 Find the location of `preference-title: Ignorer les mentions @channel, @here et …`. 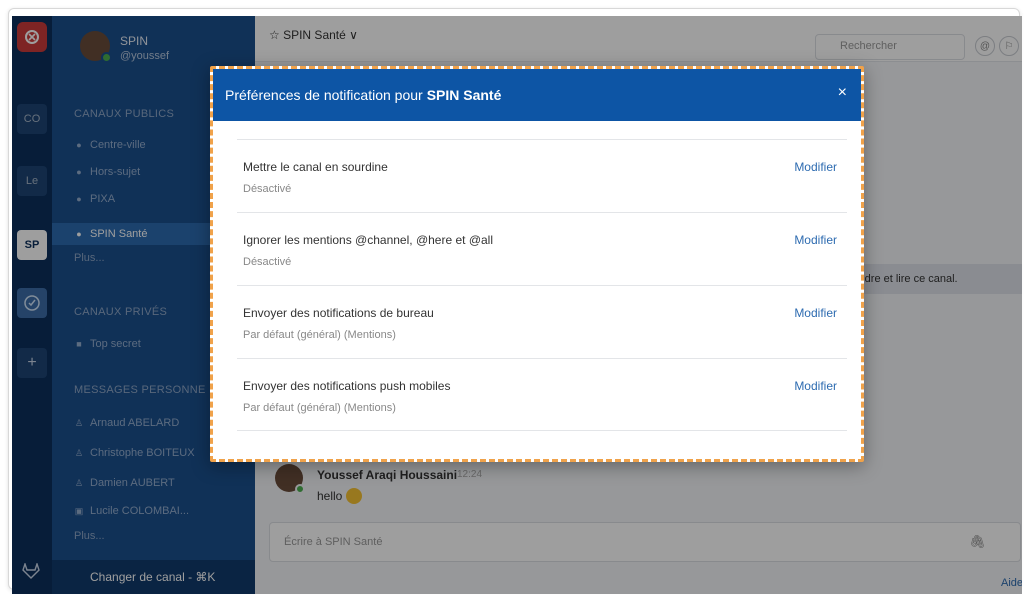

preference-title: Ignorer les mentions @channel, @here et … is located at coordinates (368, 240).